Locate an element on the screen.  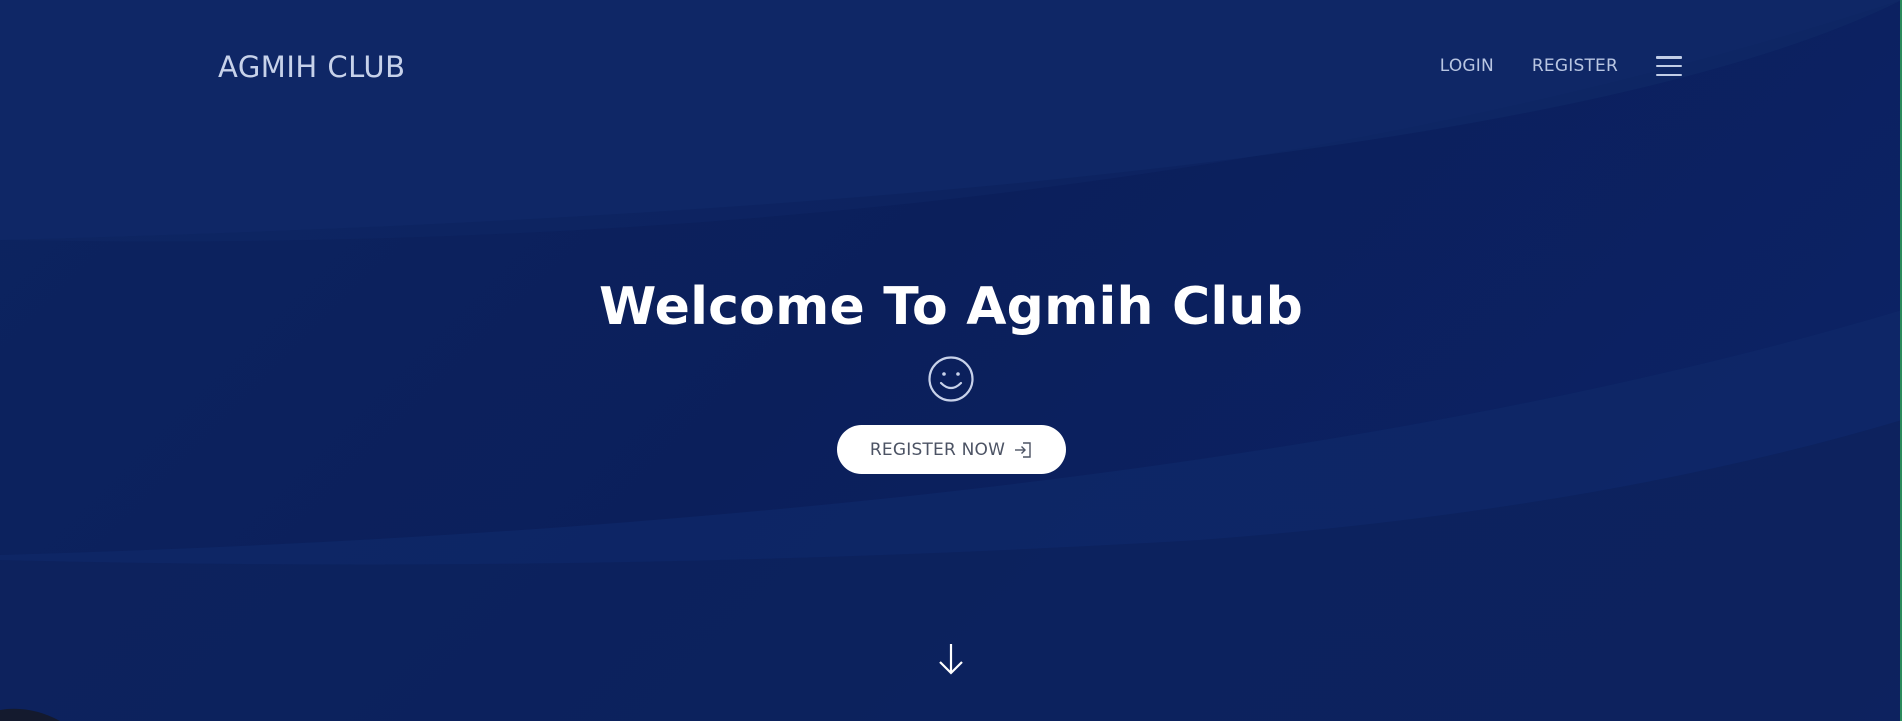
register-now-label: REGISTER NOW is located at coordinates (937, 449).